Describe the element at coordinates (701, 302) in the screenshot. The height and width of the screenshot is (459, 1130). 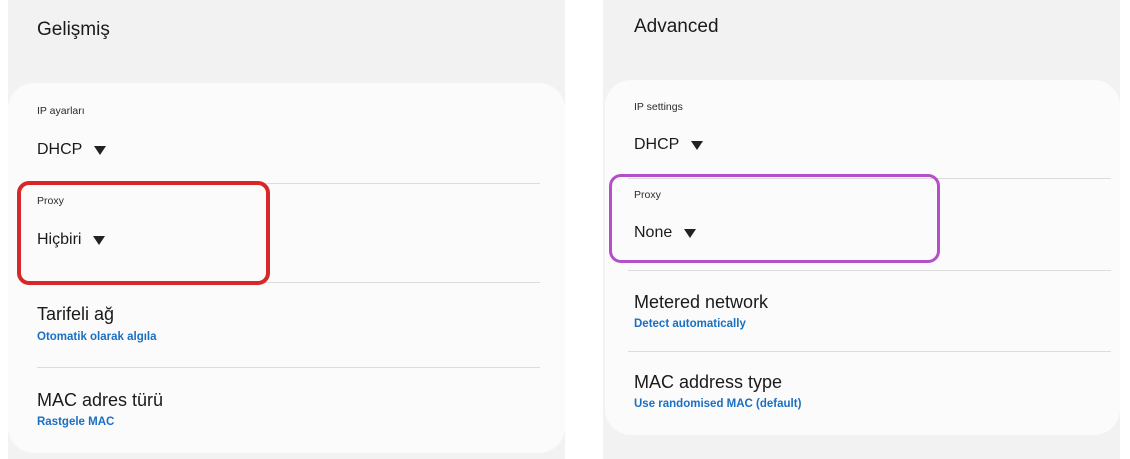
I see `metered-network-title: Metered network` at that location.